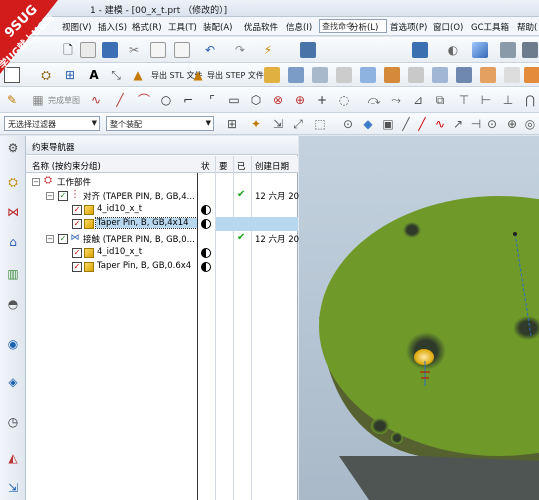  What do you see at coordinates (182, 27) in the screenshot?
I see `menu-tools: 工具(T)` at bounding box center [182, 27].